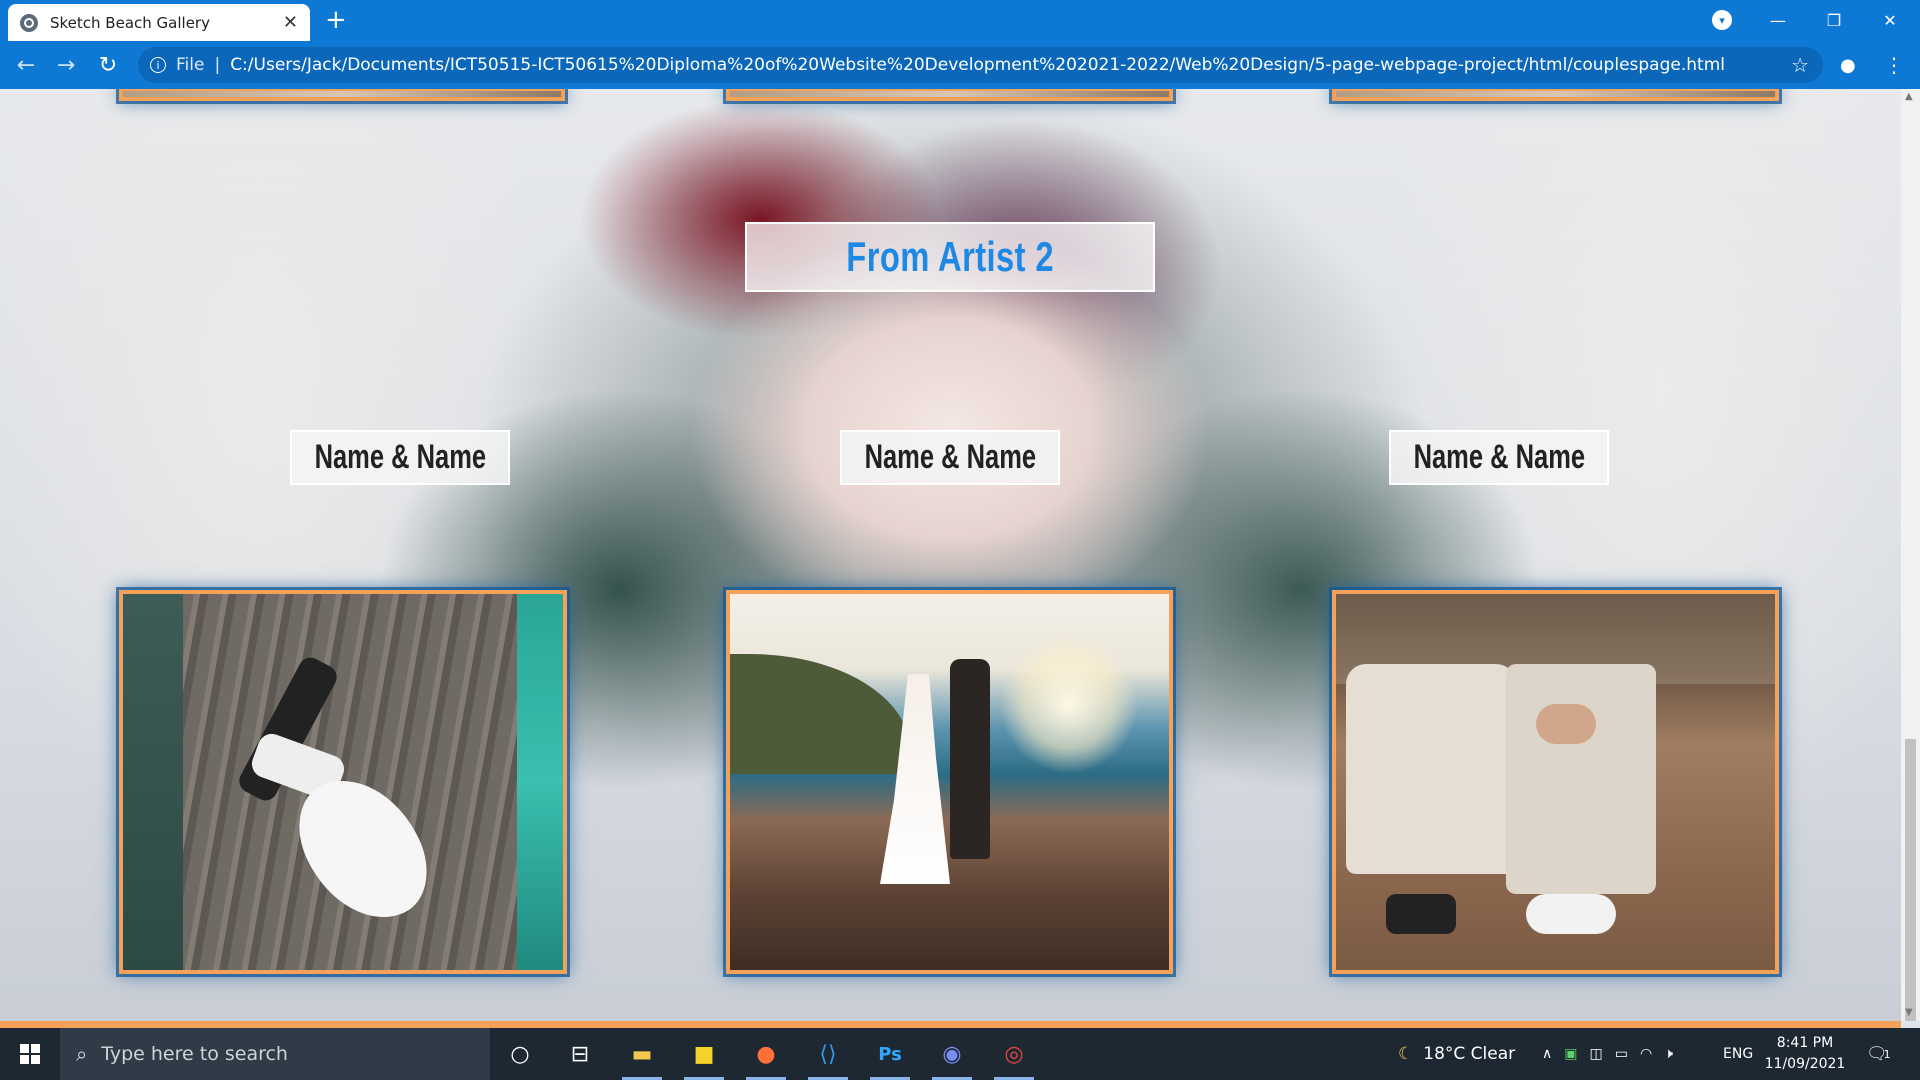  What do you see at coordinates (1805, 1054) in the screenshot?
I see `clock: 8:41 PM 11/09/2021` at bounding box center [1805, 1054].